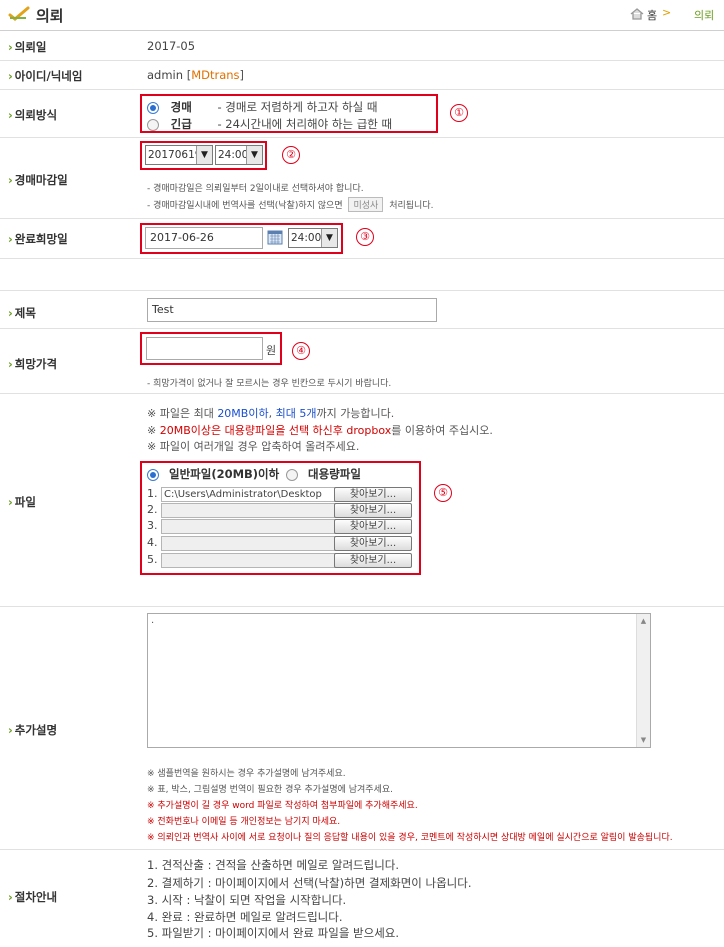  I want to click on marker-3: ③, so click(365, 237).